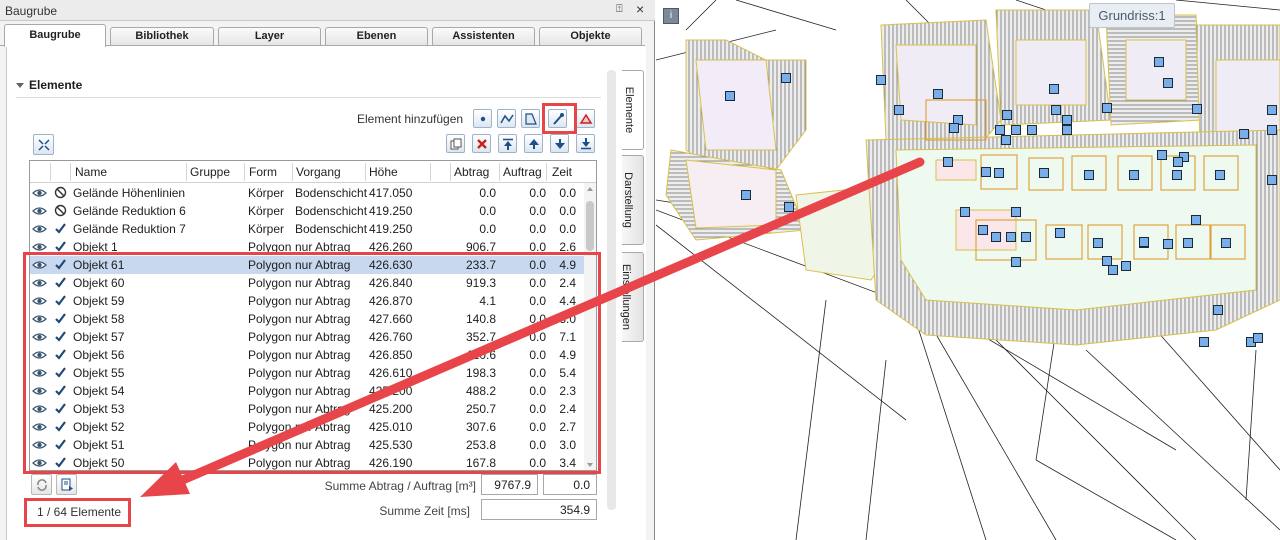  Describe the element at coordinates (506, 118) in the screenshot. I see `polyline-tool-icon` at that location.